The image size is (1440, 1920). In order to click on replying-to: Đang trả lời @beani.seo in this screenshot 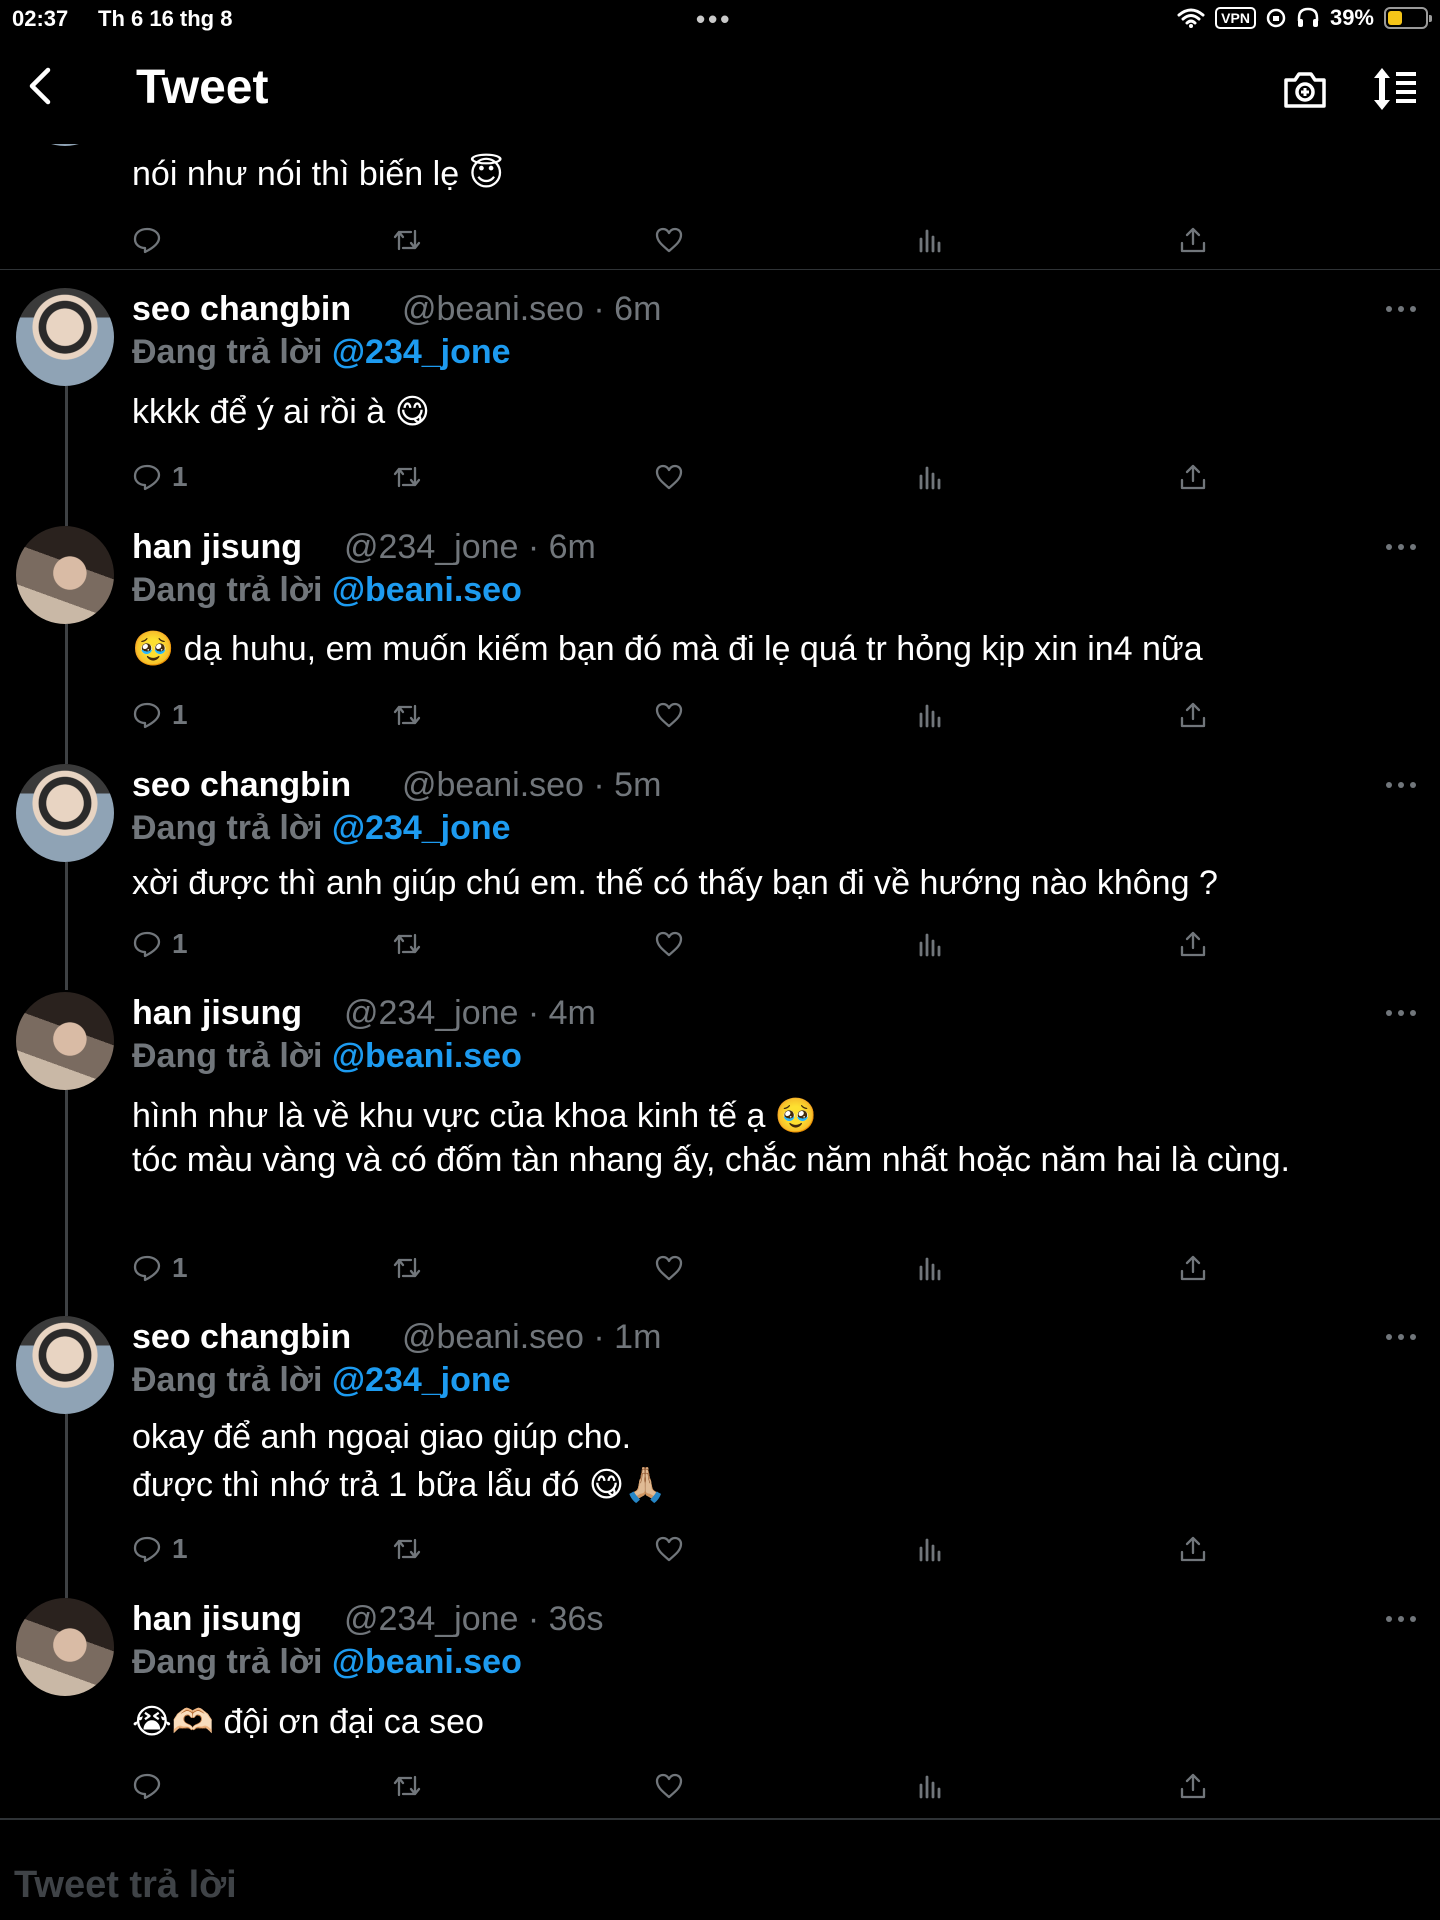, I will do `click(327, 1056)`.